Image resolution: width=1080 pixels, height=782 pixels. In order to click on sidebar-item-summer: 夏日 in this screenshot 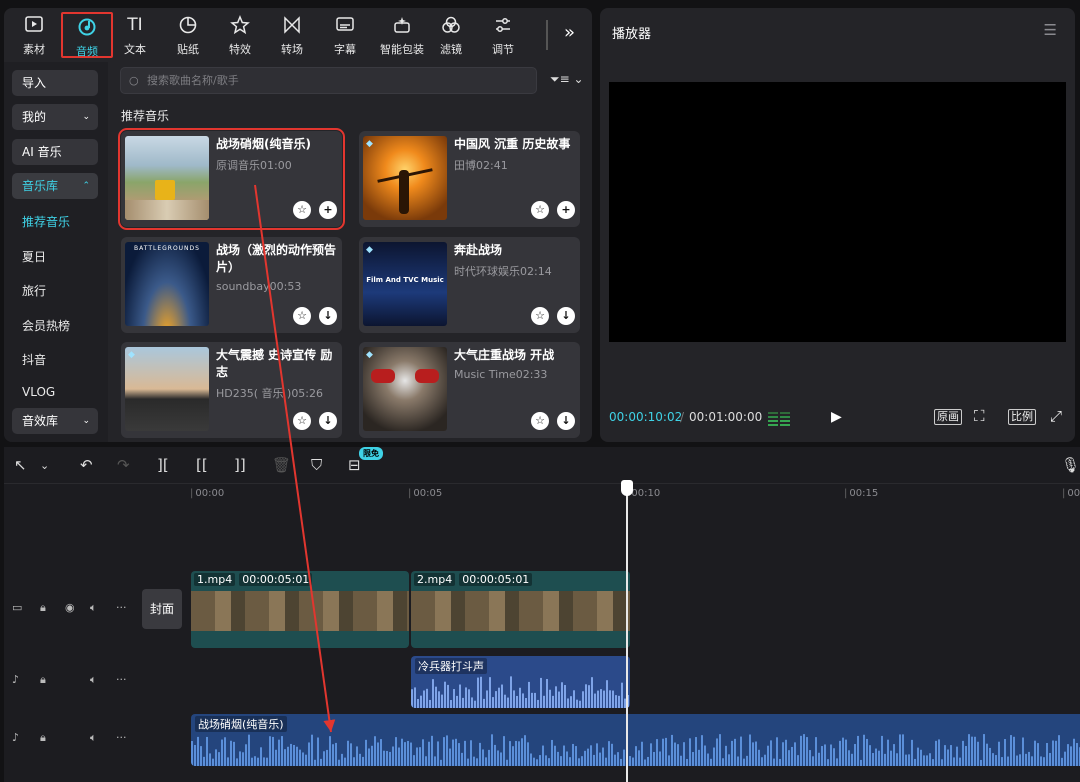, I will do `click(34, 256)`.